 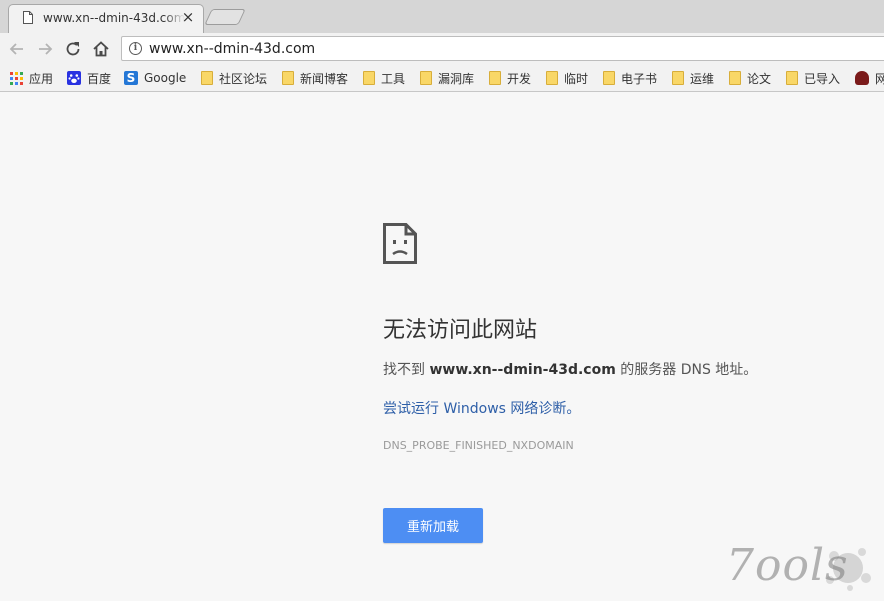 I want to click on page-icon, so click(x=28, y=17).